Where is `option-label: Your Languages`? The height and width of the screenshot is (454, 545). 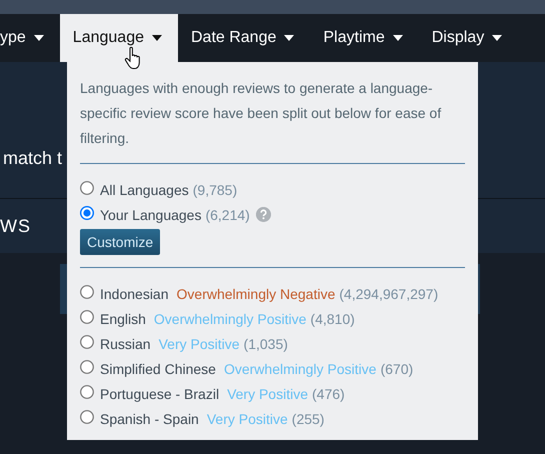 option-label: Your Languages is located at coordinates (151, 214).